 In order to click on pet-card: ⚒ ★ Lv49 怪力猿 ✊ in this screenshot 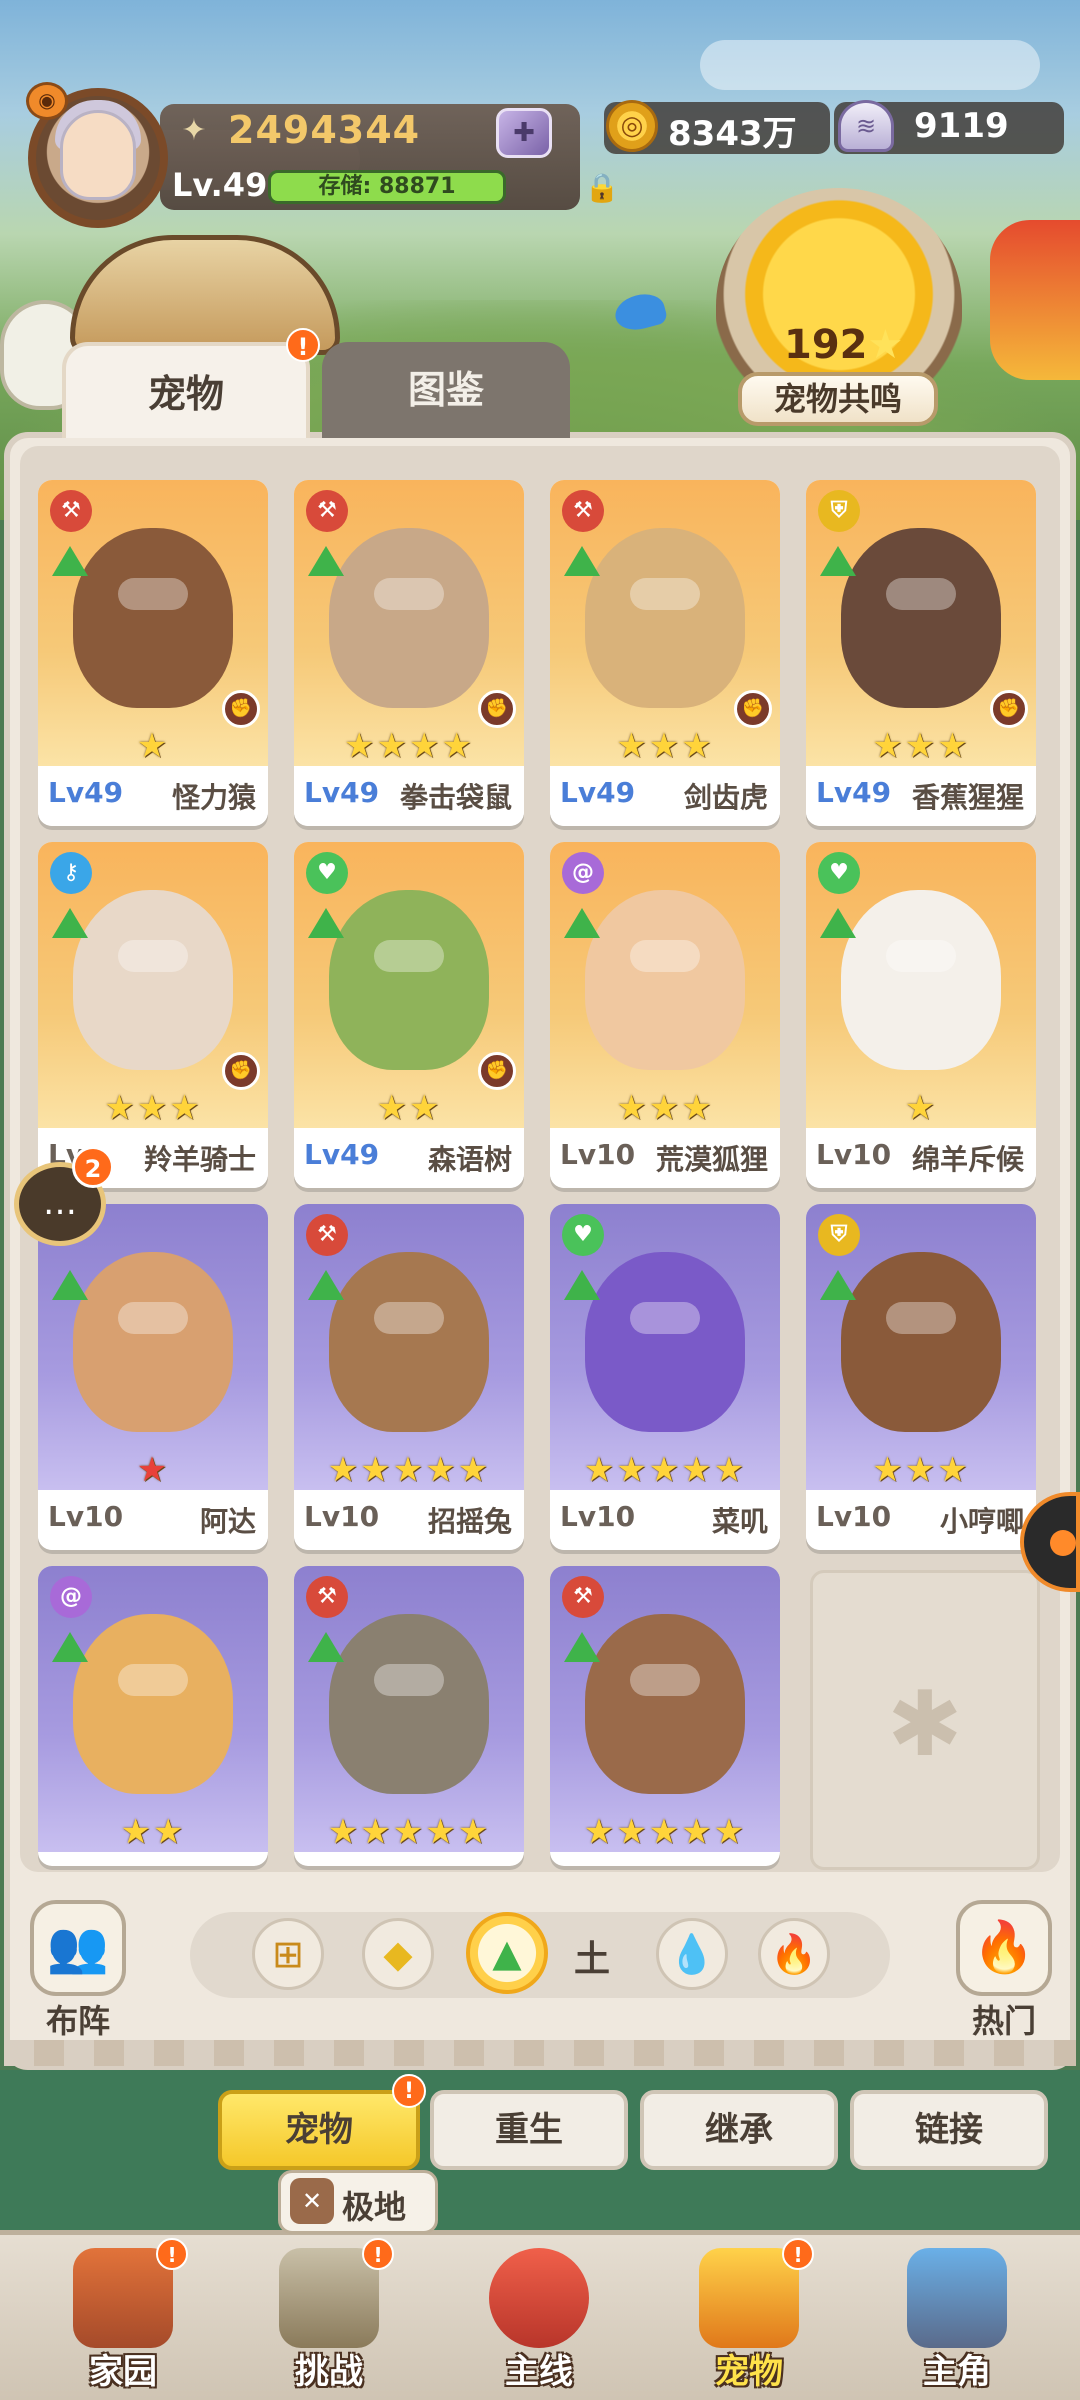, I will do `click(153, 653)`.